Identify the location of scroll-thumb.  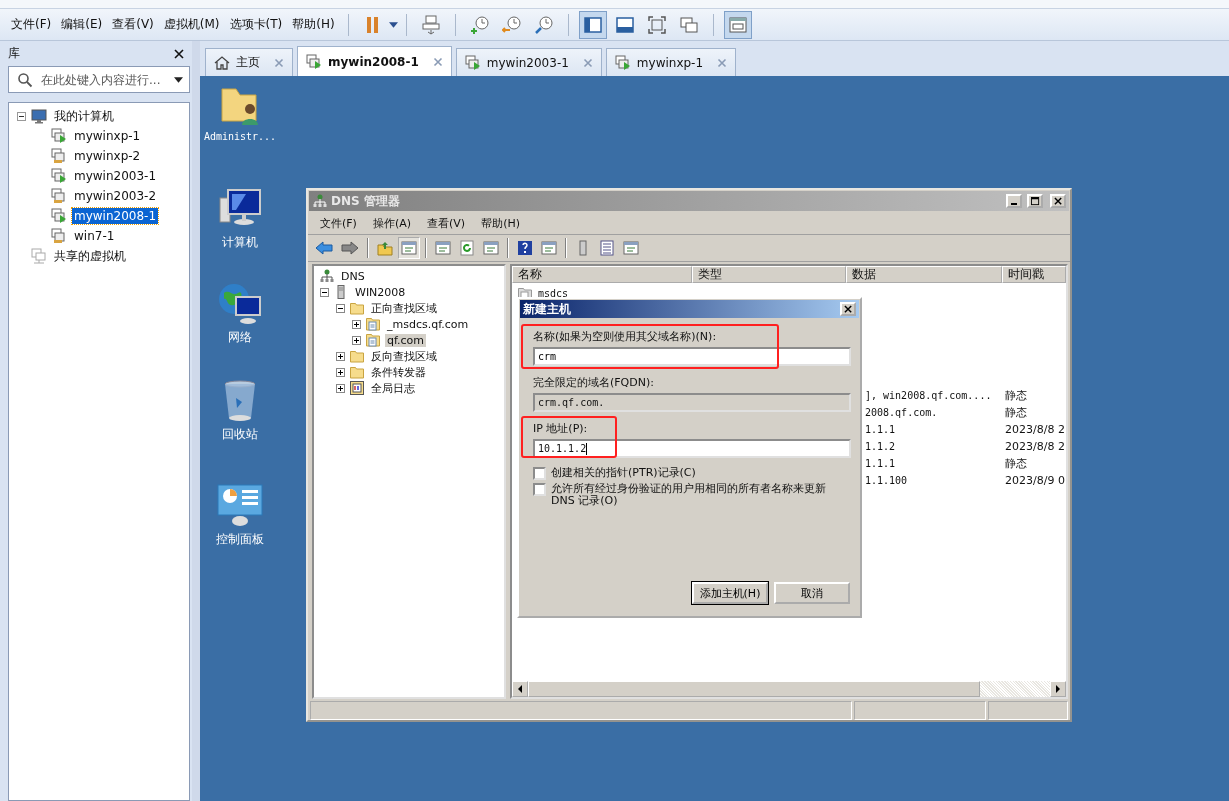
(754, 689).